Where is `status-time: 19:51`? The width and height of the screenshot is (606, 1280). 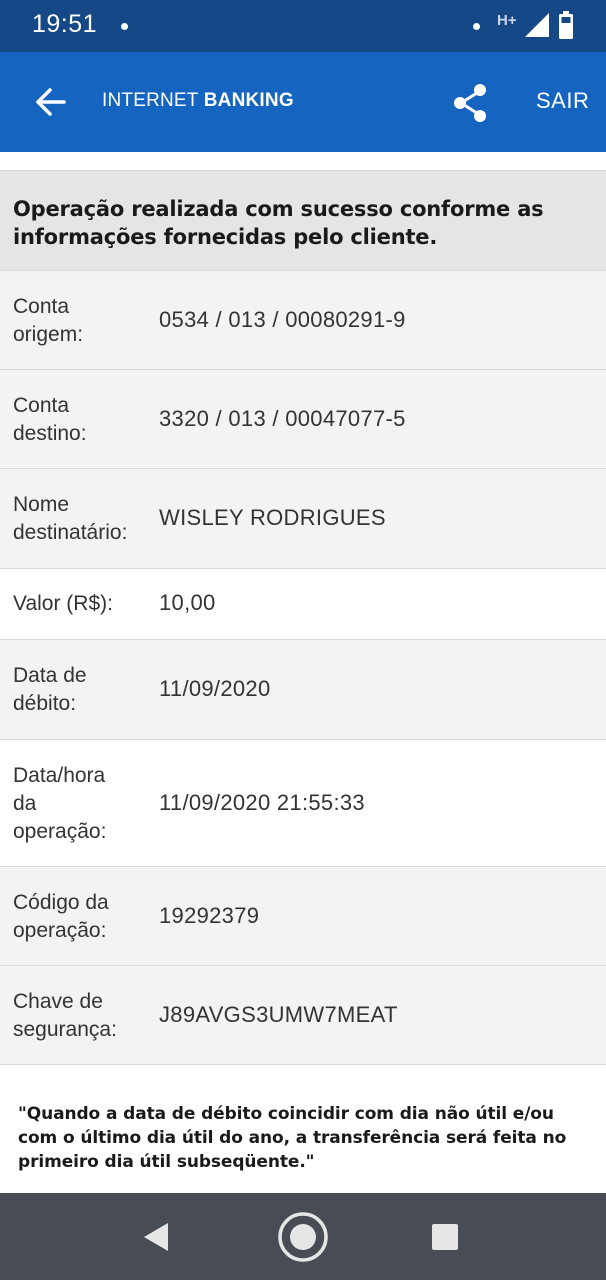 status-time: 19:51 is located at coordinates (65, 24).